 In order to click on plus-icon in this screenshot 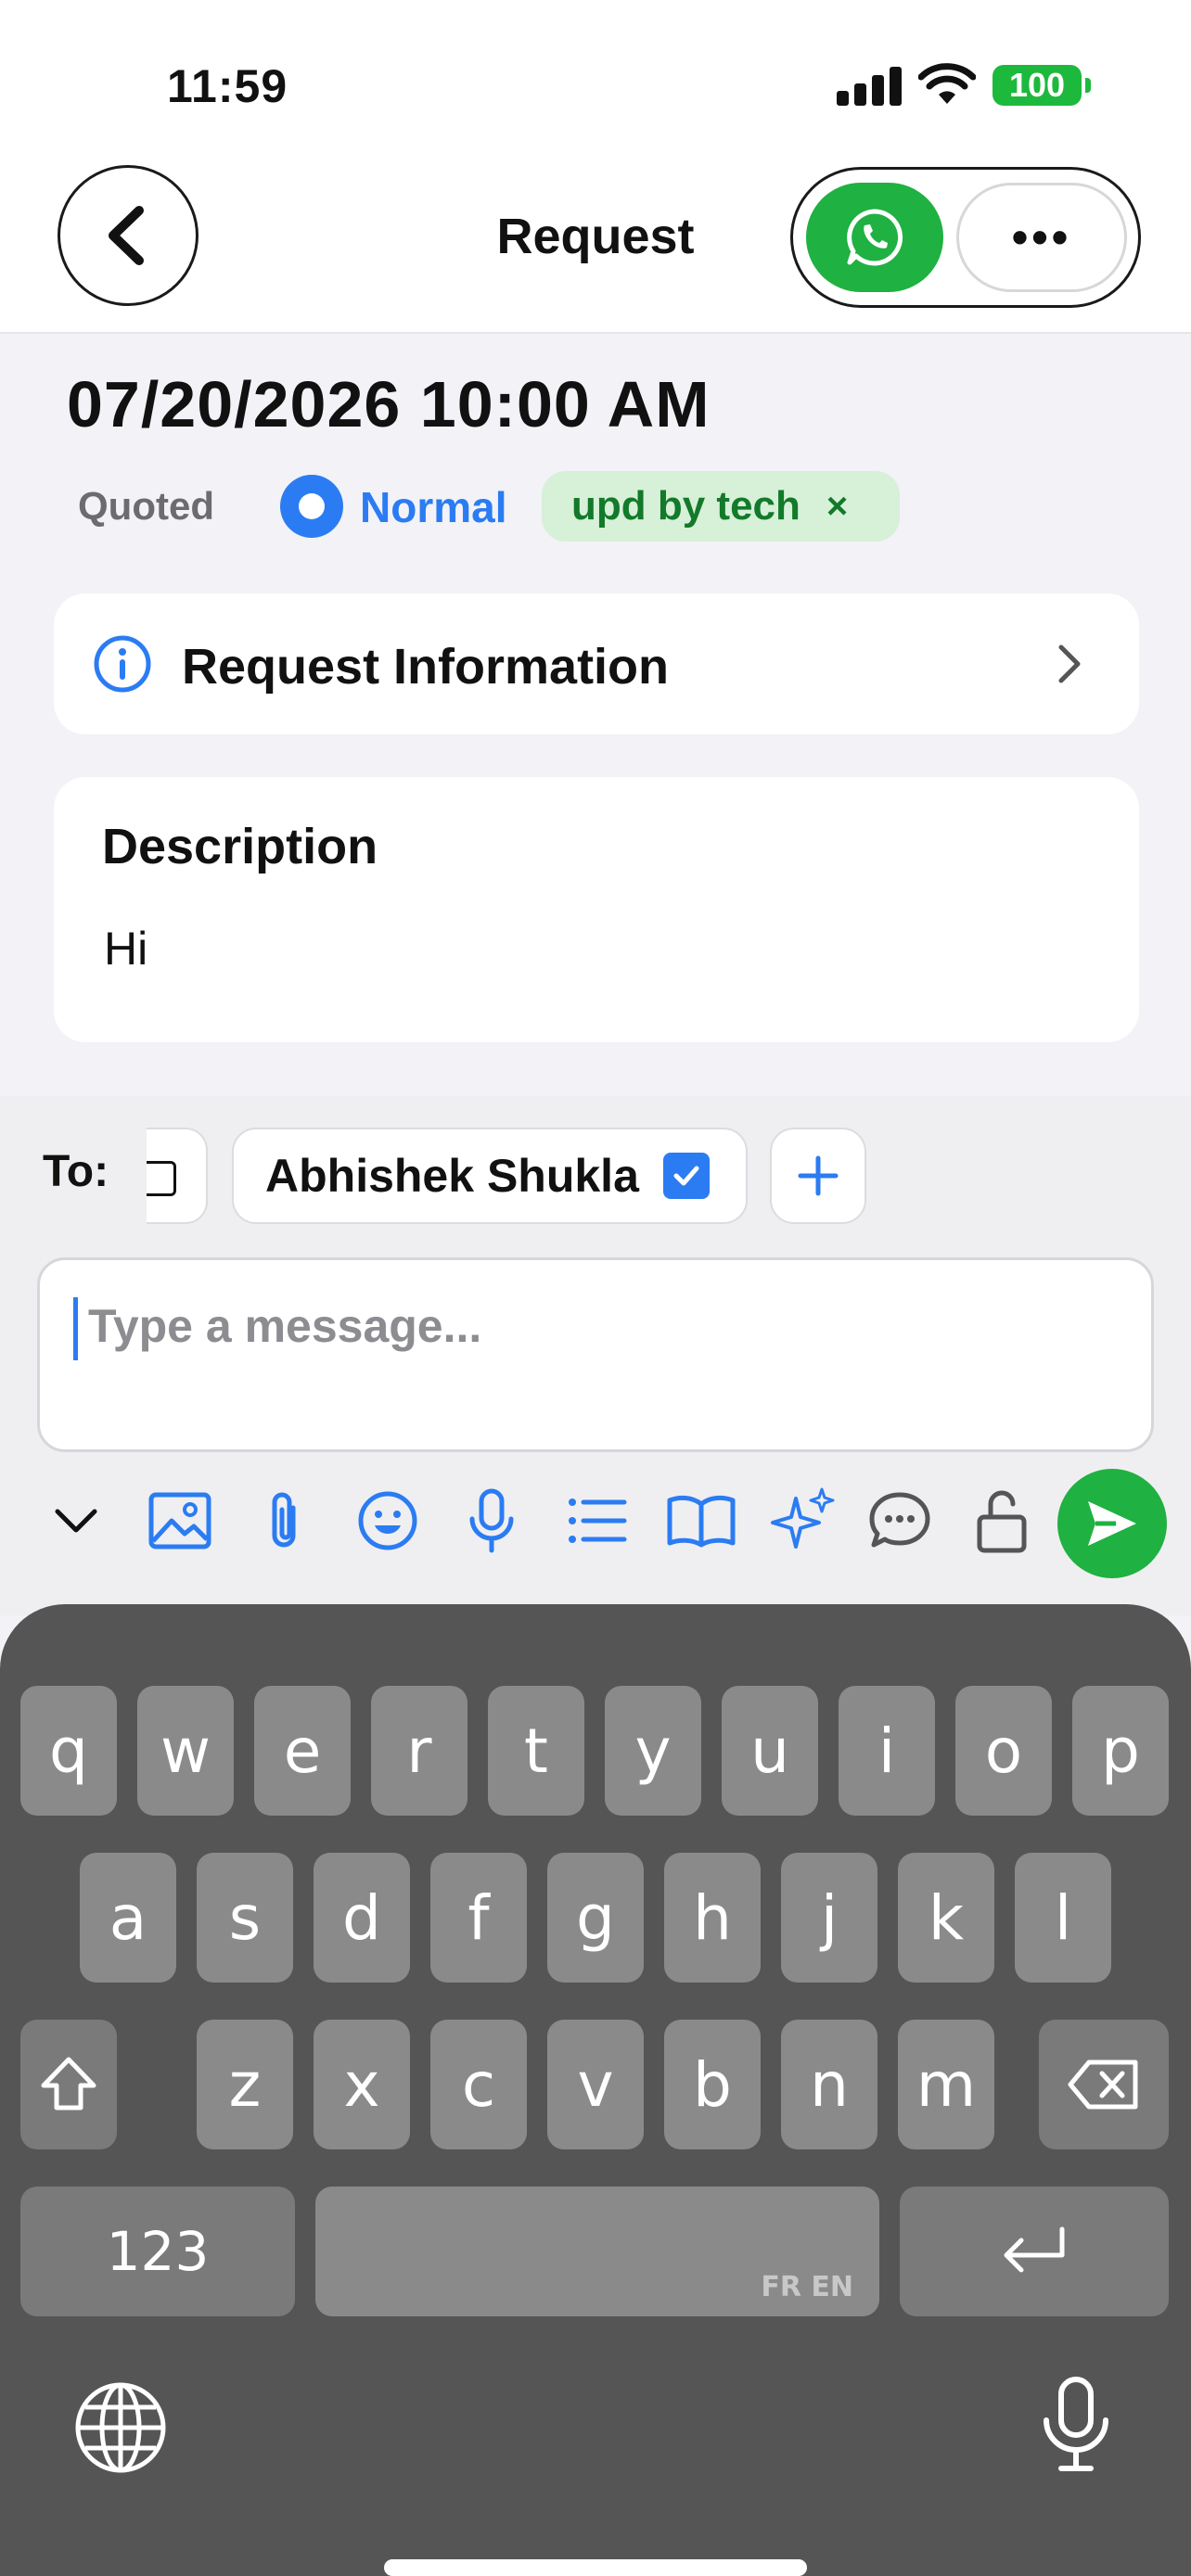, I will do `click(818, 1176)`.